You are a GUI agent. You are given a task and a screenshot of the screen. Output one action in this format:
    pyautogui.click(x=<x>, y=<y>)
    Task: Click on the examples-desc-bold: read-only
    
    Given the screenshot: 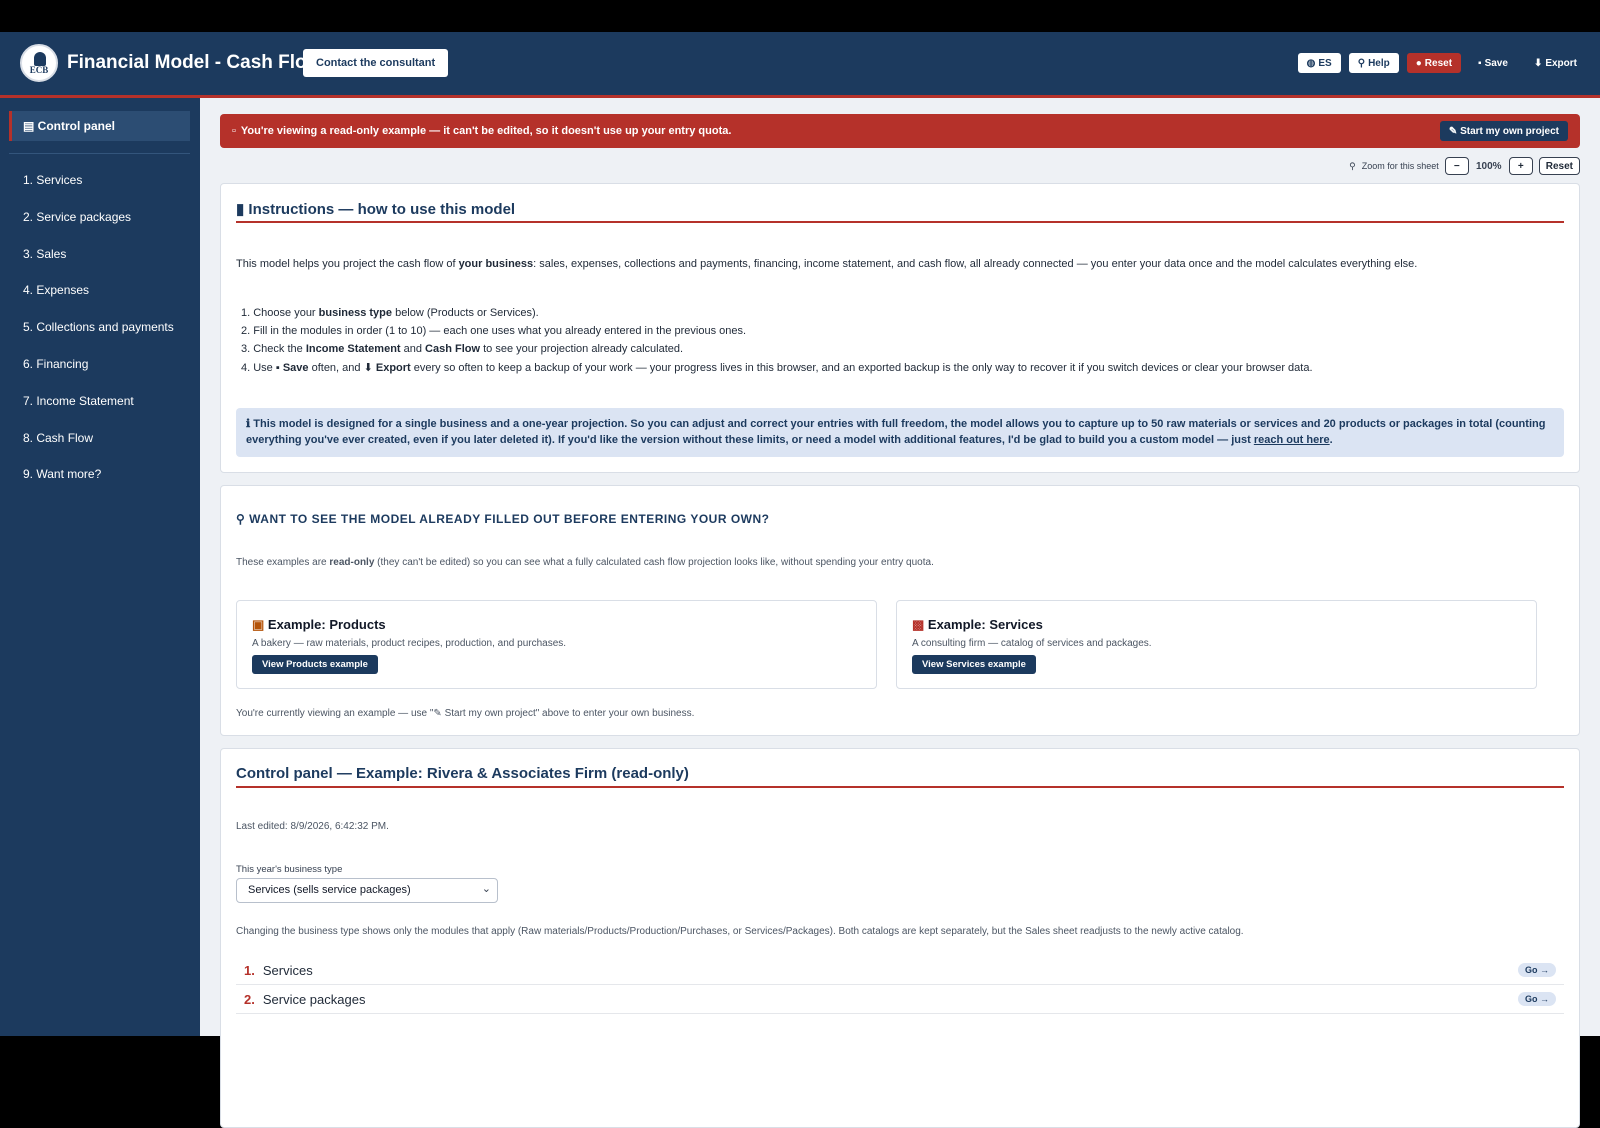 What is the action you would take?
    pyautogui.click(x=352, y=562)
    